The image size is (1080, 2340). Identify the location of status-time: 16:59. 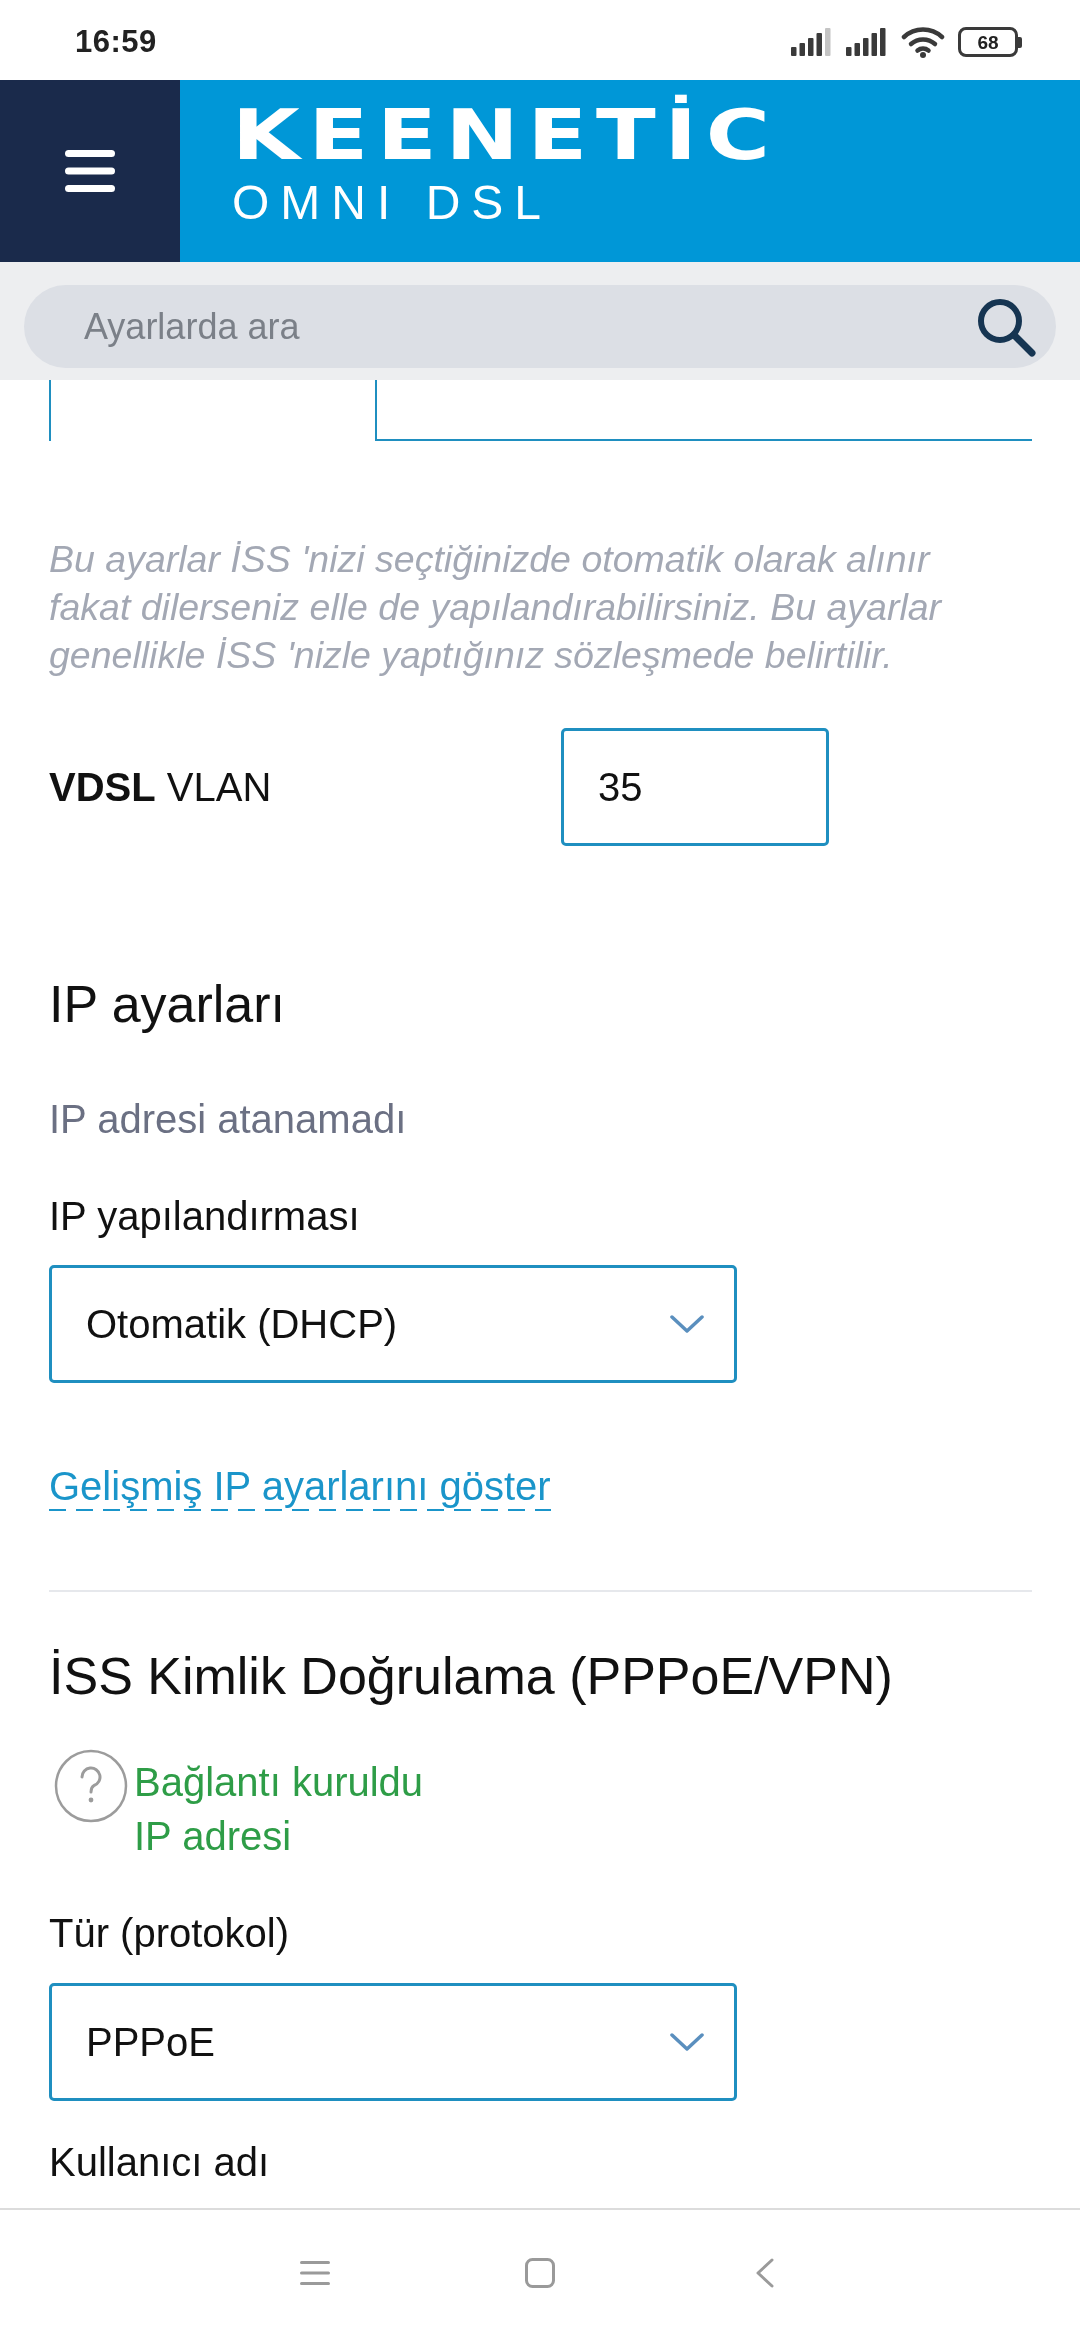
(116, 42).